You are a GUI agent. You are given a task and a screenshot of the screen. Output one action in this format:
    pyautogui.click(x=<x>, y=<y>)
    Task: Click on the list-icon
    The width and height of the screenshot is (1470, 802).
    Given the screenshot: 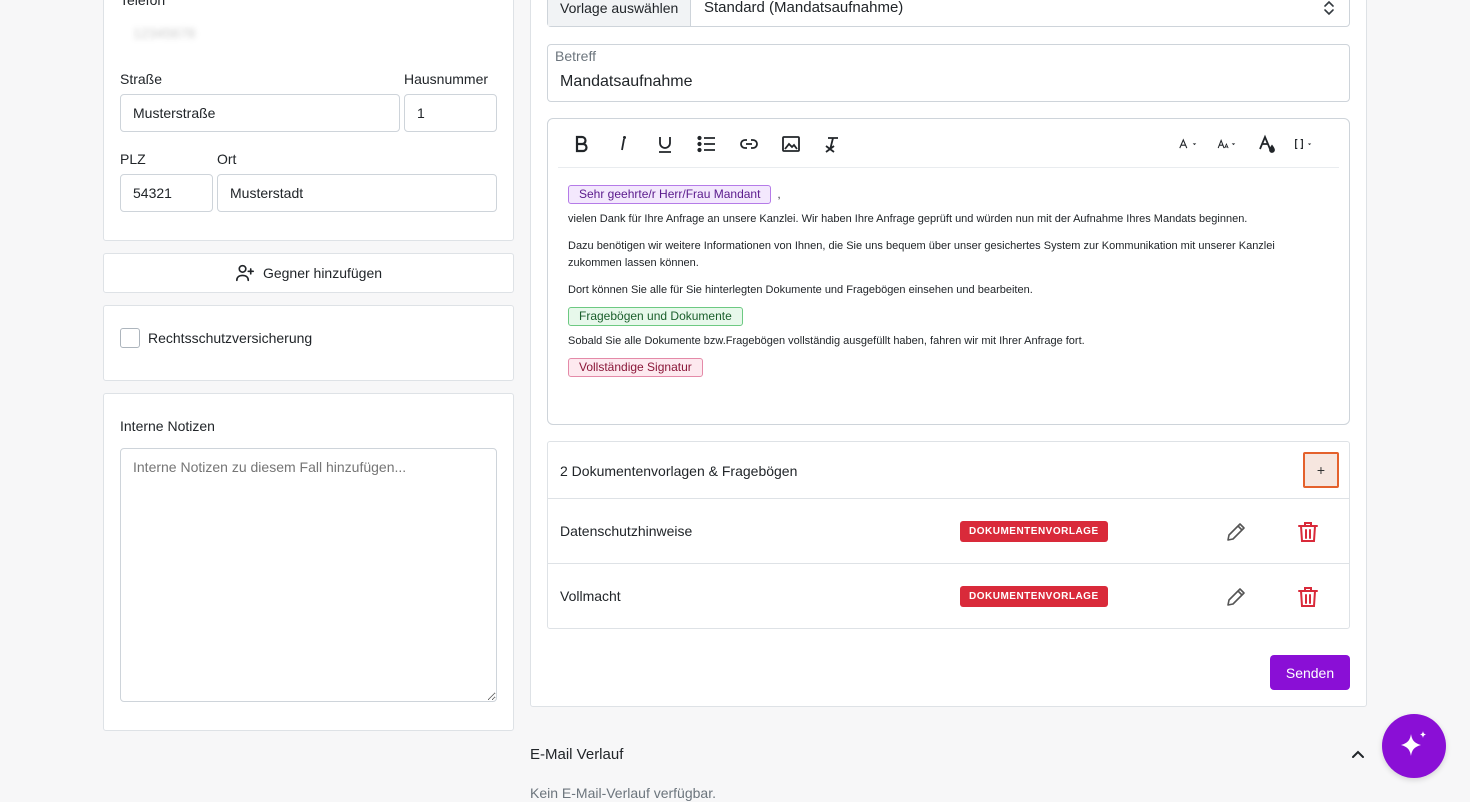 What is the action you would take?
    pyautogui.click(x=707, y=144)
    